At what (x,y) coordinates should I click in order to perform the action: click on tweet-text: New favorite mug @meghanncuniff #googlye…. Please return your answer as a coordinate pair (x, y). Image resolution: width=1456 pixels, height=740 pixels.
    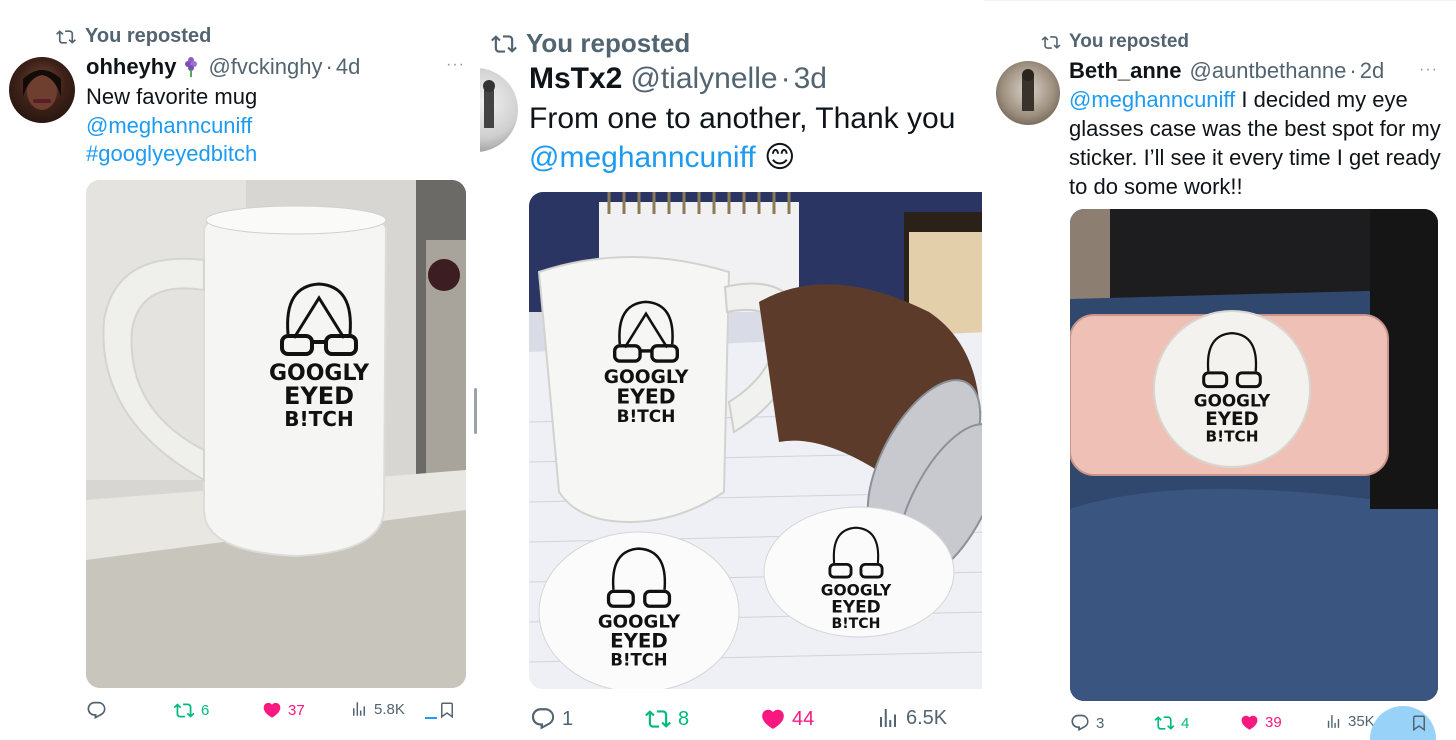
    Looking at the image, I should click on (171, 126).